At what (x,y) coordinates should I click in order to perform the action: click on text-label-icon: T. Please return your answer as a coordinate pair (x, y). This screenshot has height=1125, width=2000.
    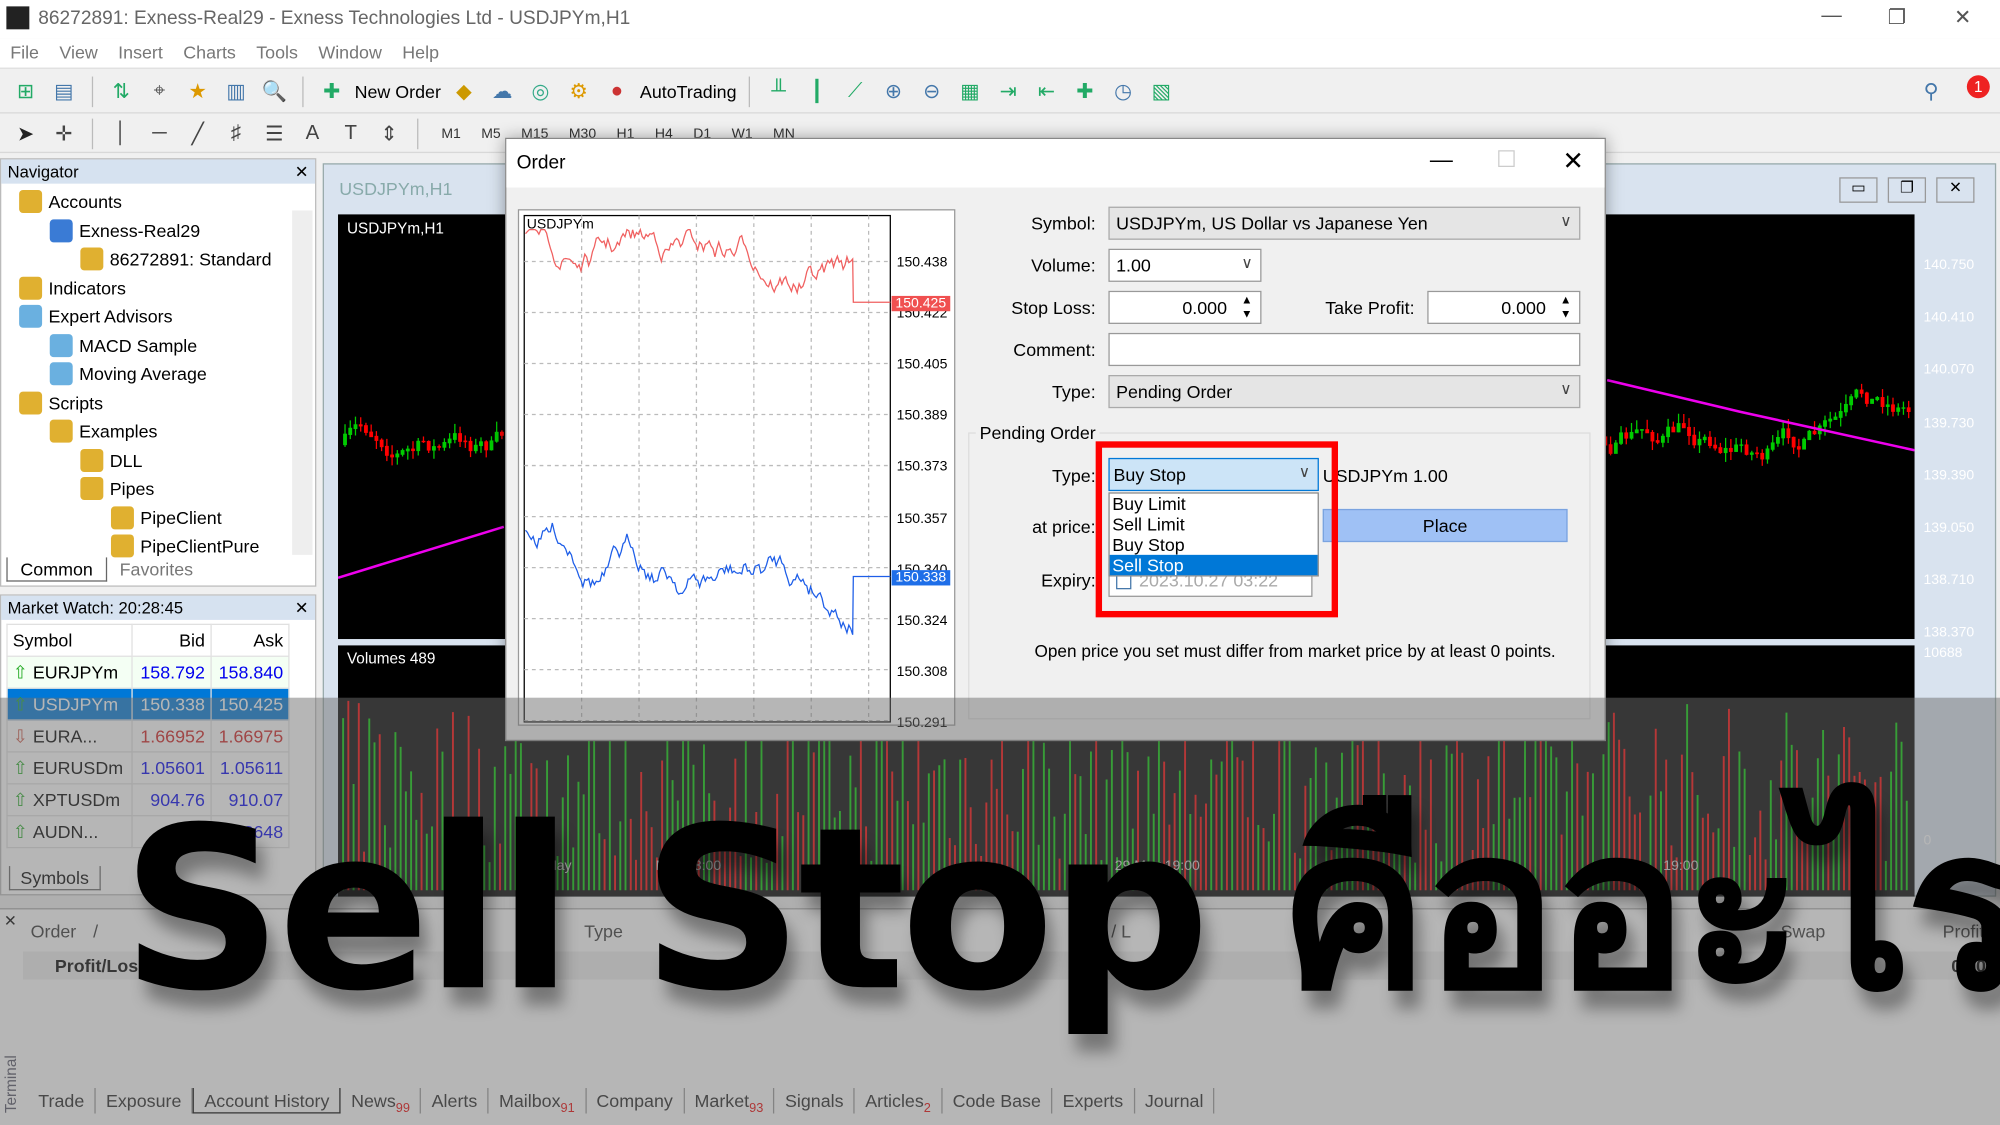
    Looking at the image, I should click on (350, 133).